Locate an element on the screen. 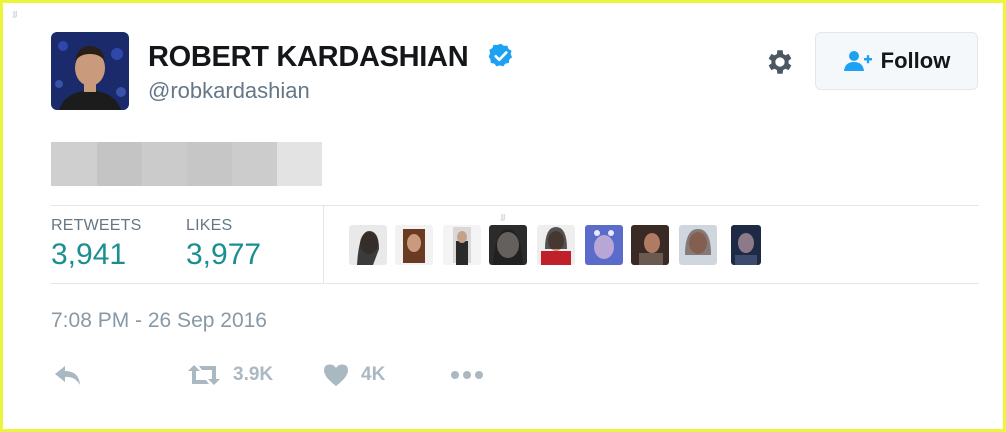  retweet-button: 3.9K is located at coordinates (230, 375).